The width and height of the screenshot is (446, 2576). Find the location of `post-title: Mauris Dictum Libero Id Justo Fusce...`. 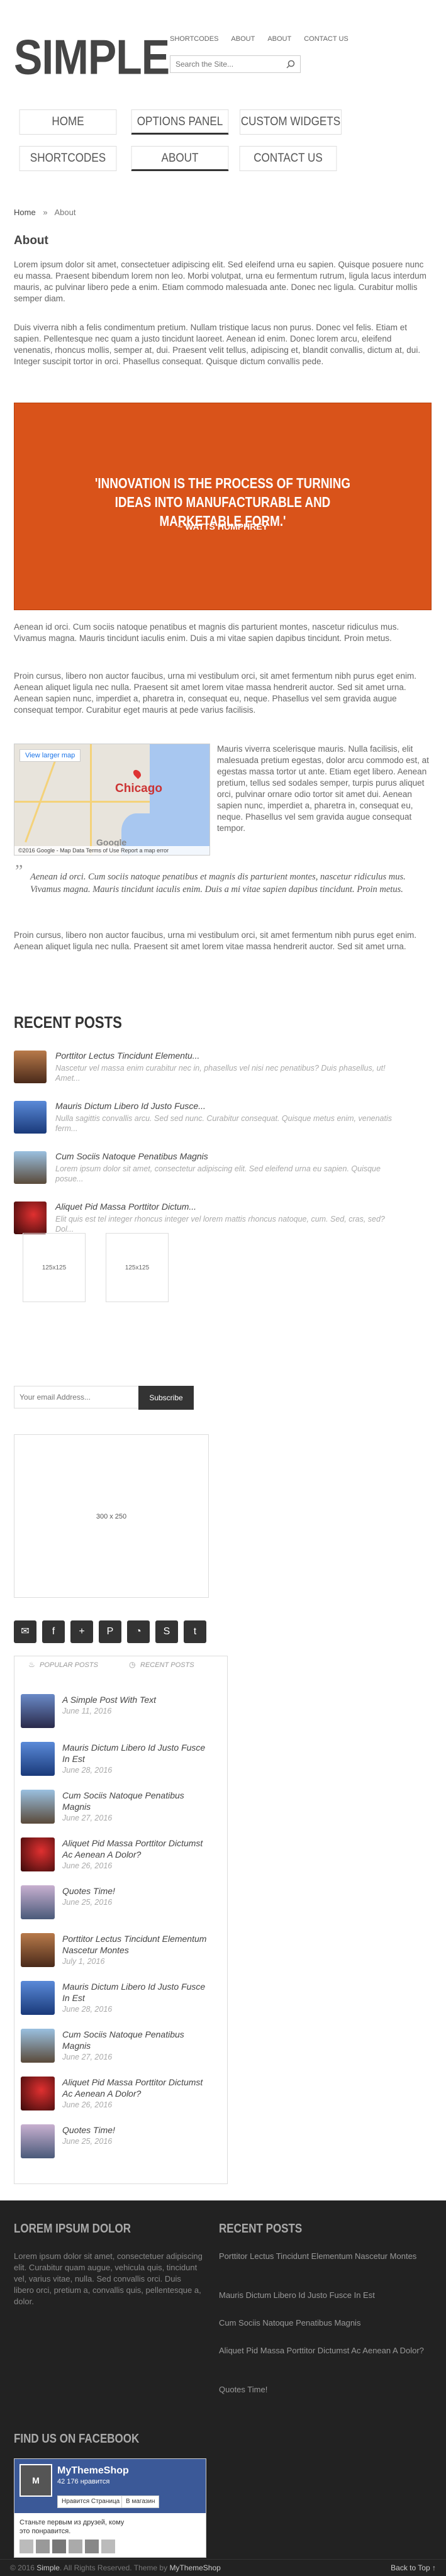

post-title: Mauris Dictum Libero Id Justo Fusce... is located at coordinates (130, 1106).